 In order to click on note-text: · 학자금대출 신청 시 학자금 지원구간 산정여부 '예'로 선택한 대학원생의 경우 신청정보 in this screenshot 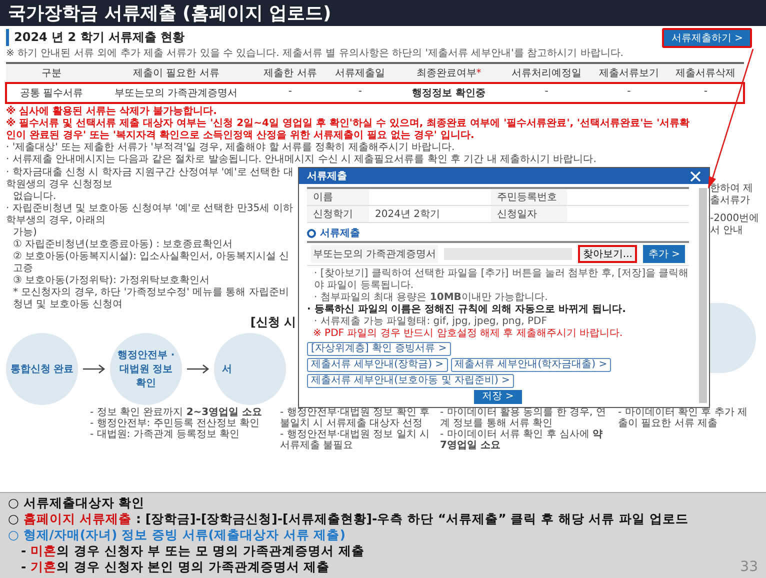, I will do `click(150, 179)`.